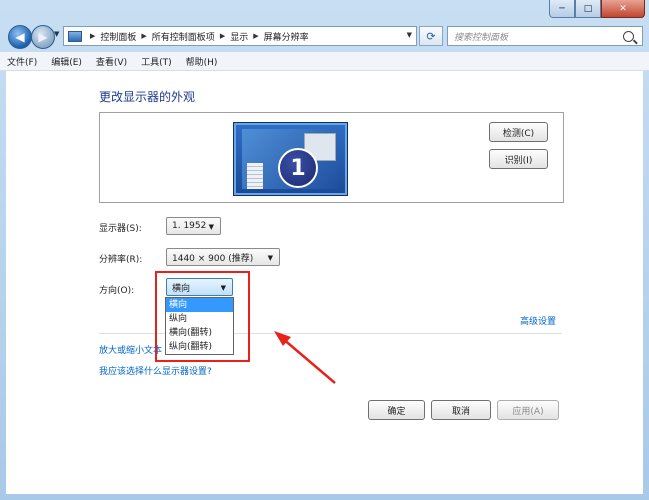 The width and height of the screenshot is (649, 500). What do you see at coordinates (324, 61) in the screenshot?
I see `menu-bar: 文件(F) 编辑(E) 查看(V) 工具(T) 帮助(H)` at bounding box center [324, 61].